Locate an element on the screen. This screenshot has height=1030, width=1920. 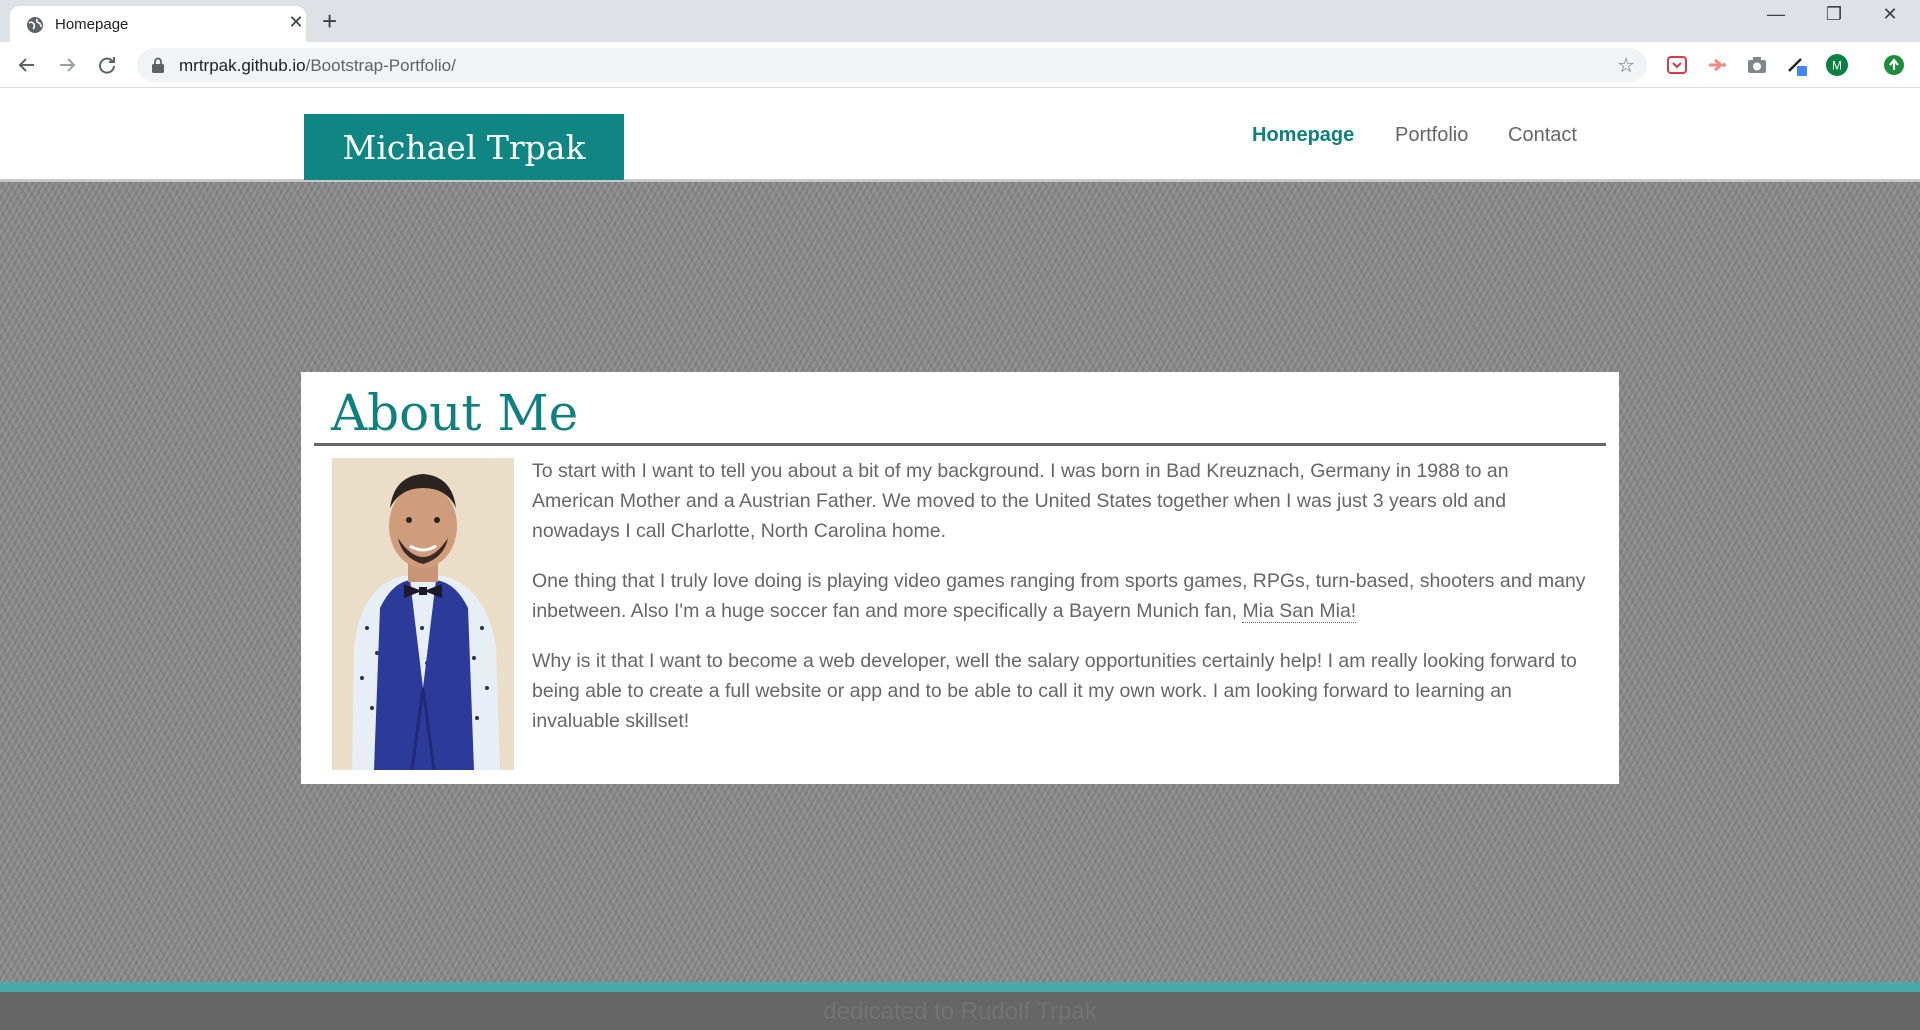
restore-button: ❐ is located at coordinates (1834, 14).